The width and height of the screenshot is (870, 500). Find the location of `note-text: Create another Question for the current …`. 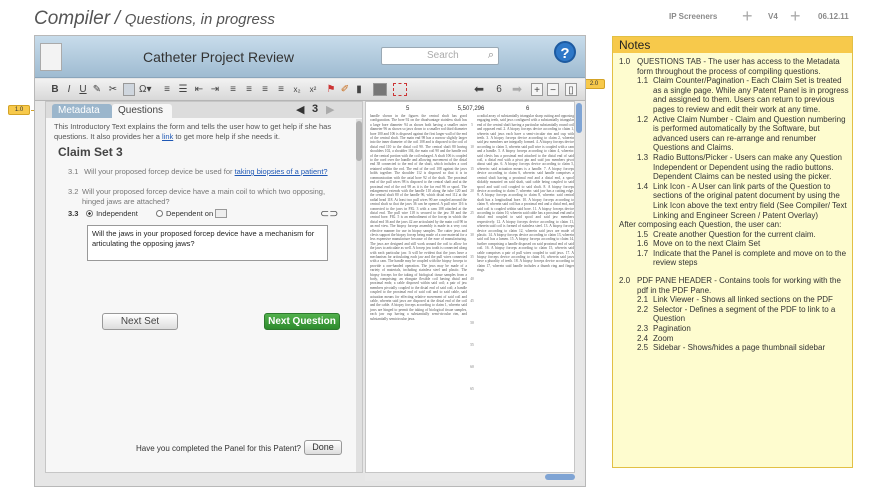

note-text: Create another Question for the current … is located at coordinates (734, 234).